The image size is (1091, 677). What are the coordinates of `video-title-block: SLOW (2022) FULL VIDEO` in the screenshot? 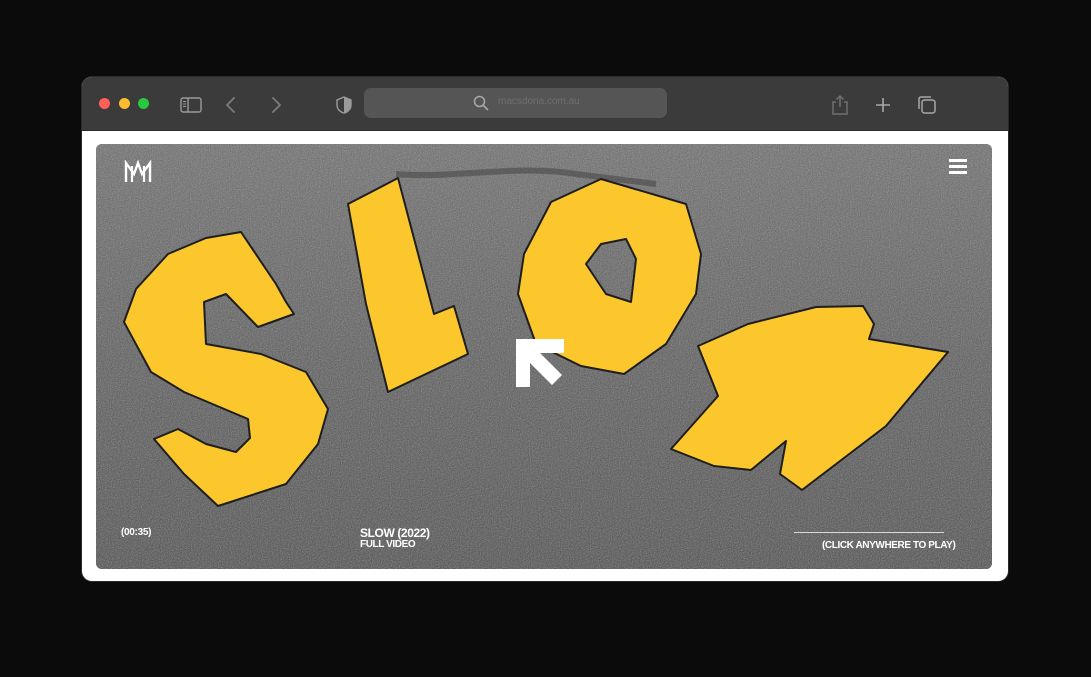 It's located at (395, 538).